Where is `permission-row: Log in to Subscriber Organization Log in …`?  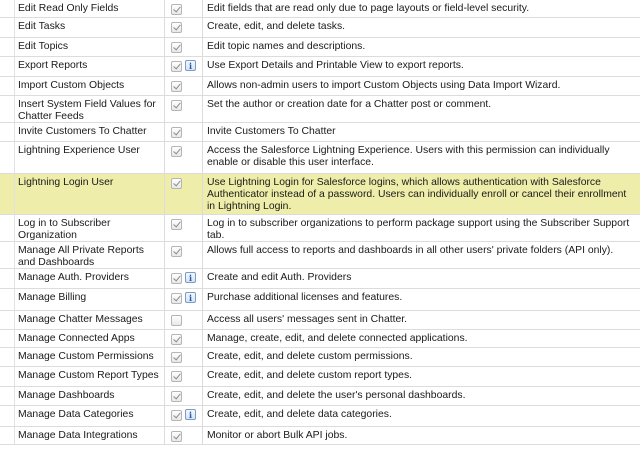
permission-row: Log in to Subscriber Organization Log in … is located at coordinates (320, 228).